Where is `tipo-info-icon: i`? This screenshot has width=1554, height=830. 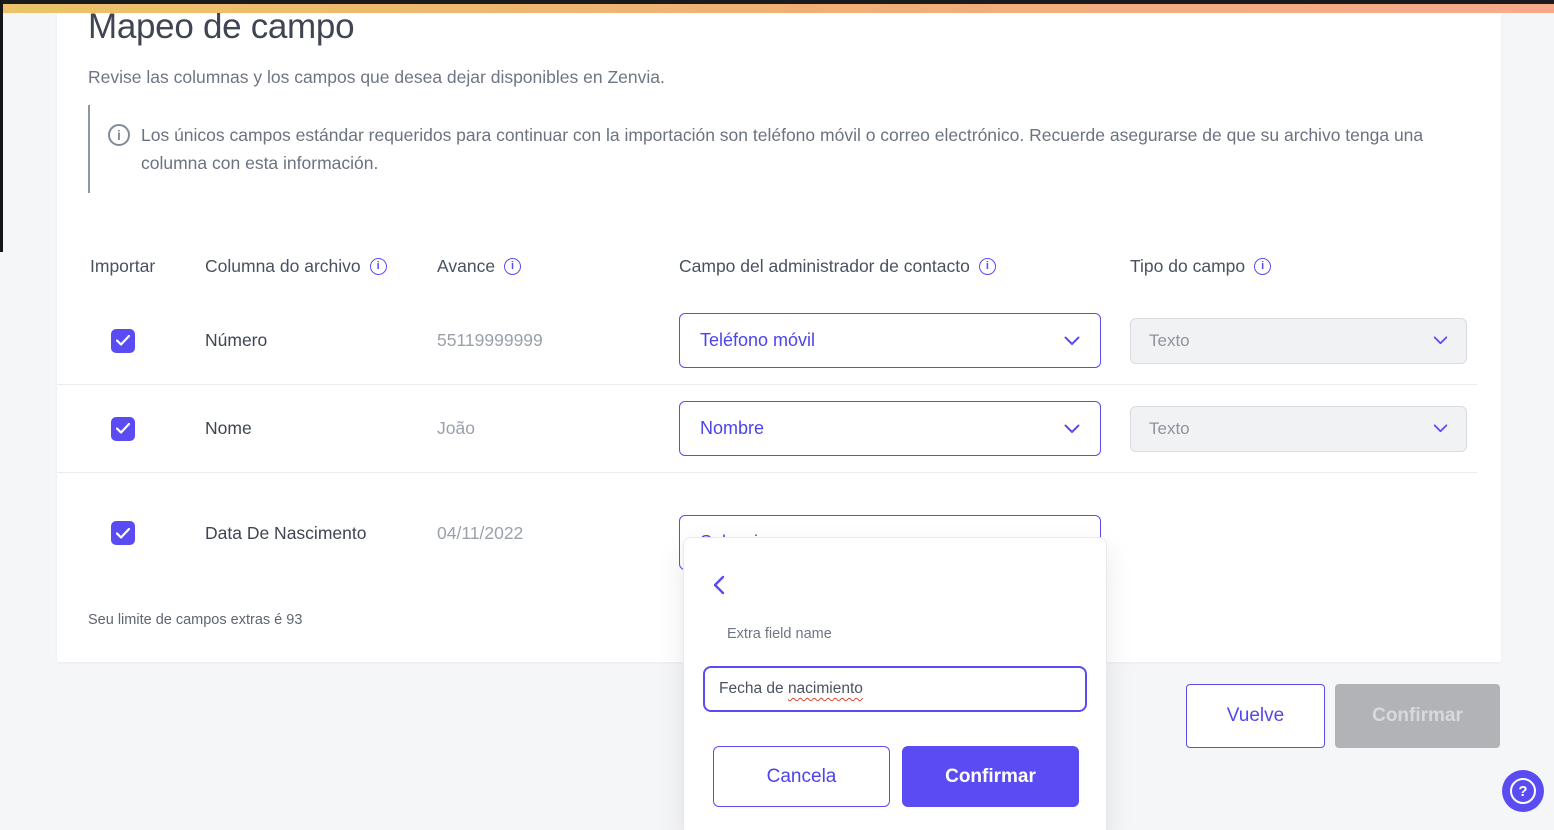 tipo-info-icon: i is located at coordinates (1263, 266).